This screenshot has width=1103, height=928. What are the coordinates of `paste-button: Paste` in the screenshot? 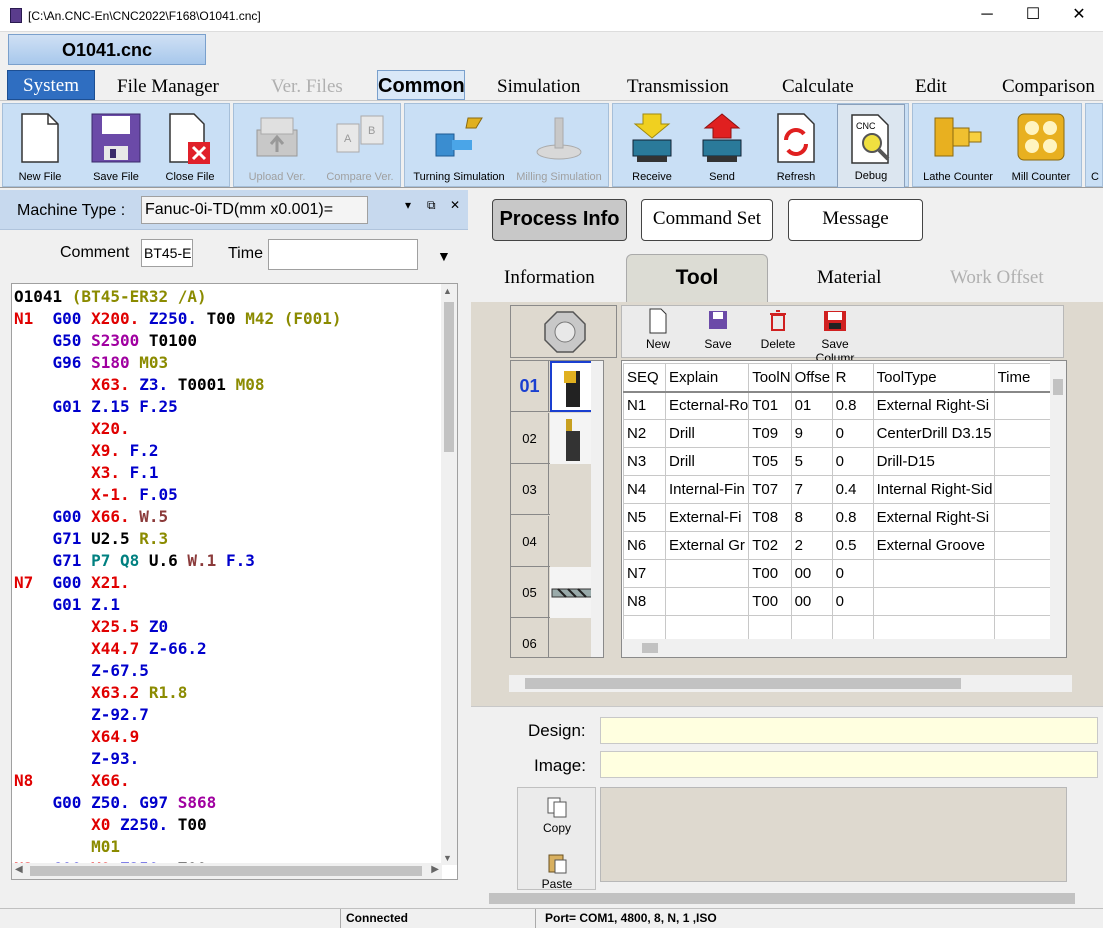 It's located at (557, 871).